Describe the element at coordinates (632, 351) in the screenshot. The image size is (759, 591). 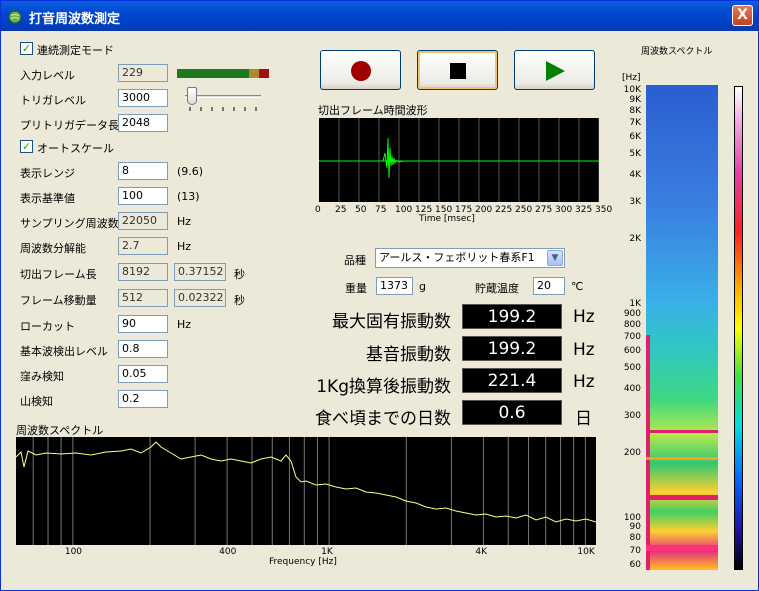
I see `spectrogram-y-tick: 600` at that location.